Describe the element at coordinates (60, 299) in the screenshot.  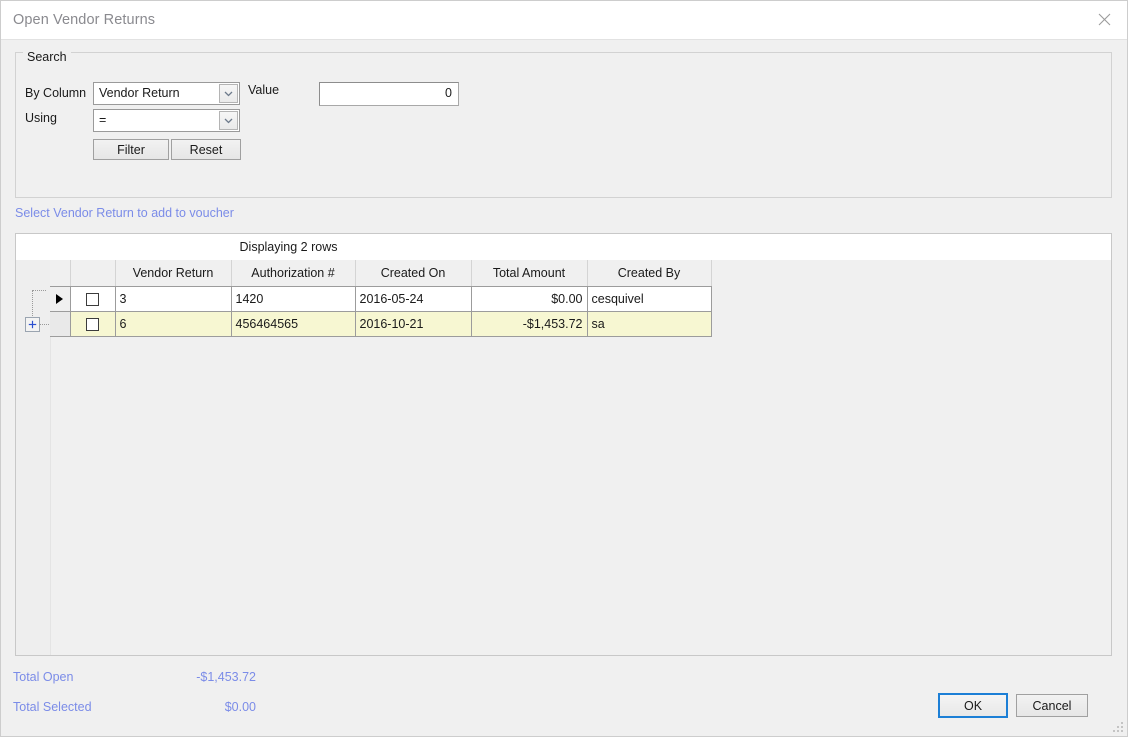
I see `current-row-arrow-icon` at that location.